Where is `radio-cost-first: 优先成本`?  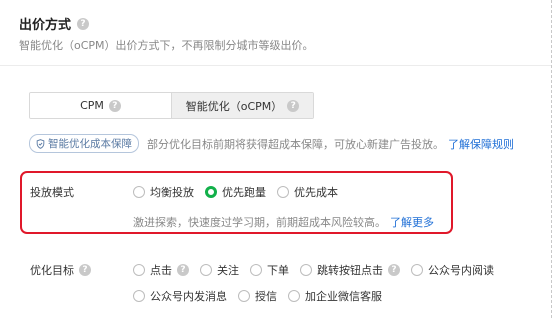
radio-cost-first: 优先成本 is located at coordinates (307, 192).